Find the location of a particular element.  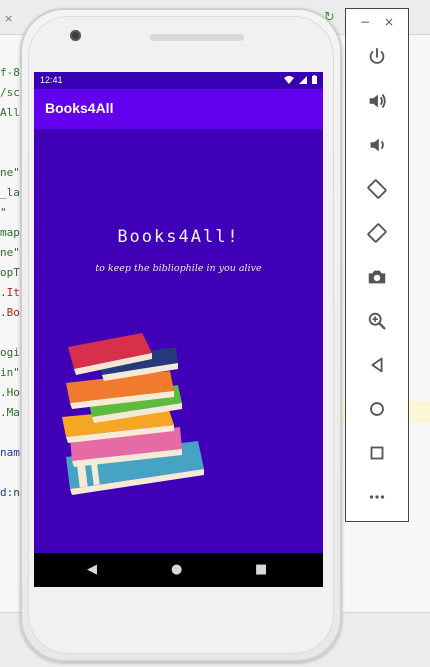

code-line: d:n is located at coordinates (10, 492).